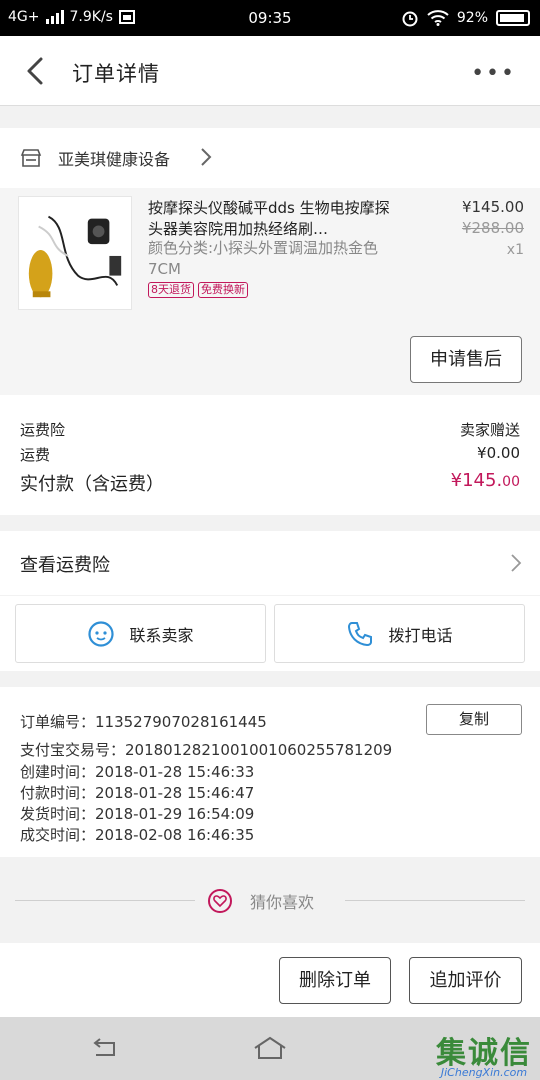  I want to click on wifi-icon, so click(438, 18).